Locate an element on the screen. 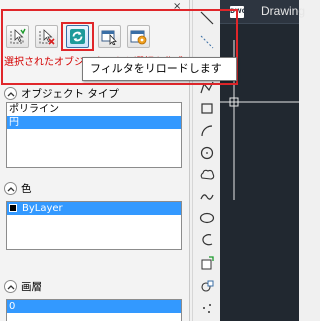 This screenshot has width=320, height=321. select-filter-add-icon is located at coordinates (18, 36).